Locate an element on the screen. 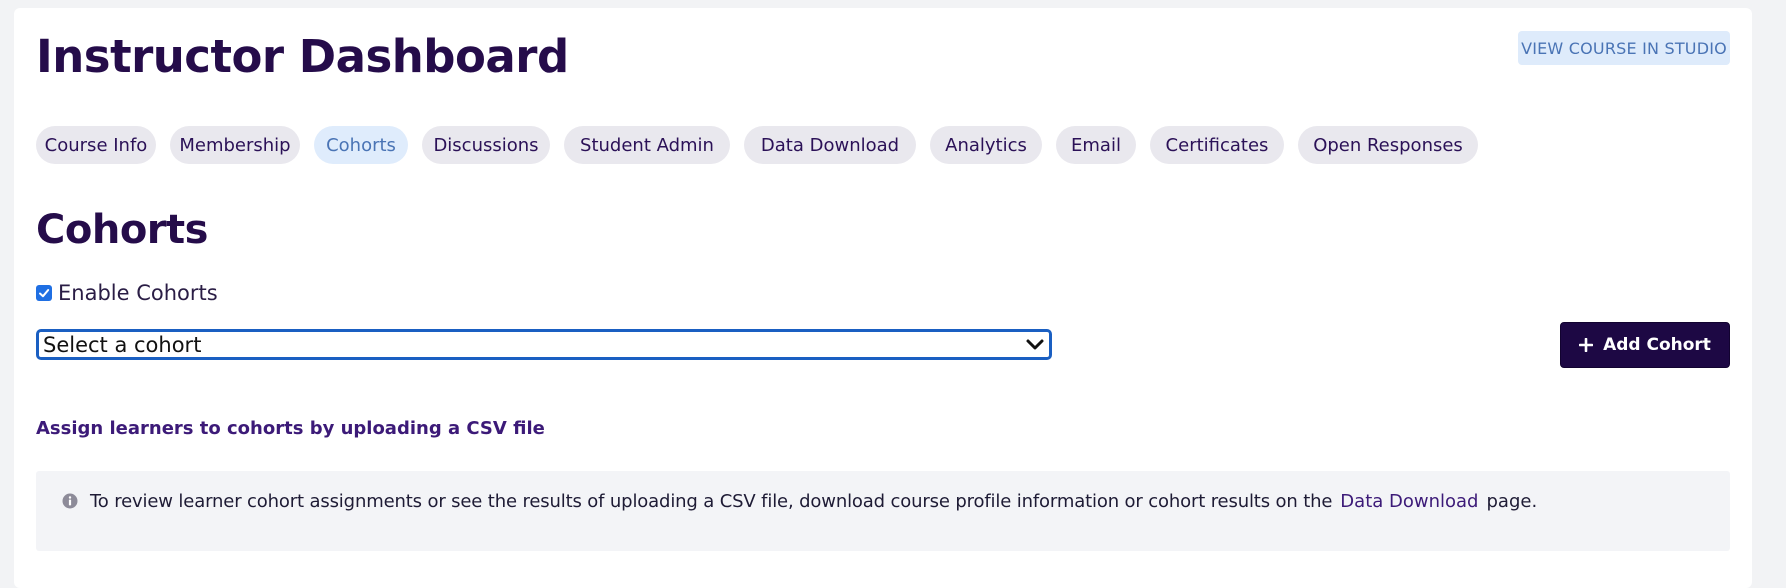  page-title: Instructor Dashboard is located at coordinates (302, 56).